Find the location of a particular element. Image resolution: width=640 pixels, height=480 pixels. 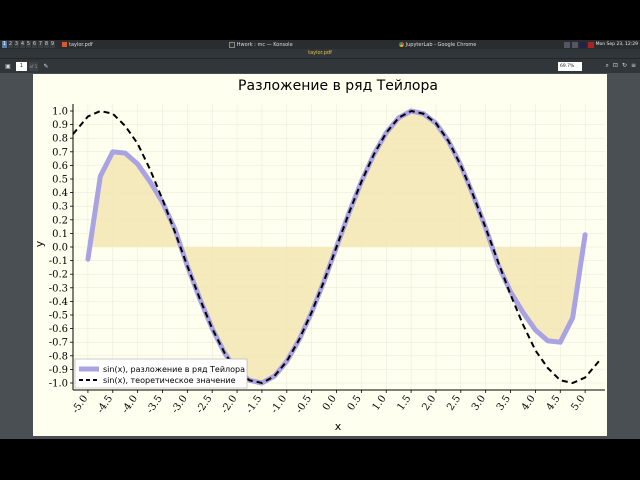

y-tick-label: 0.1 is located at coordinates (60, 234).